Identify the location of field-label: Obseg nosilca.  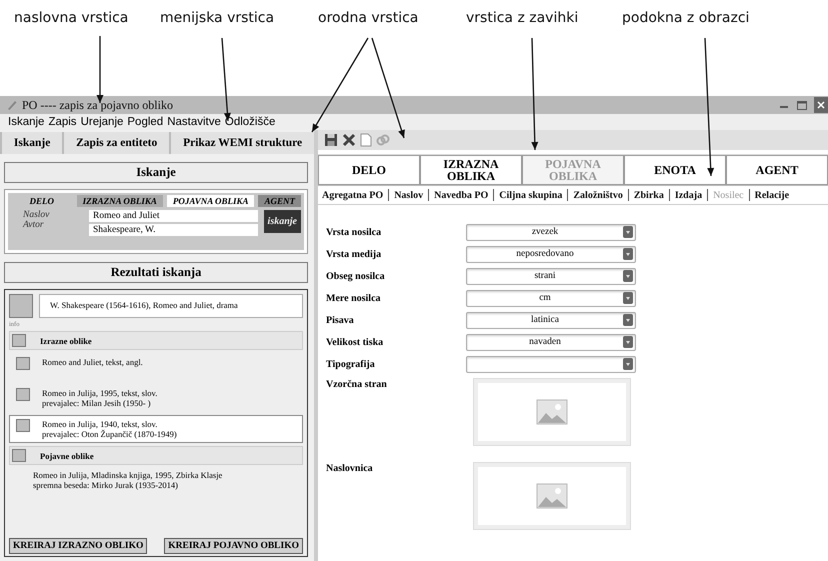
(356, 276).